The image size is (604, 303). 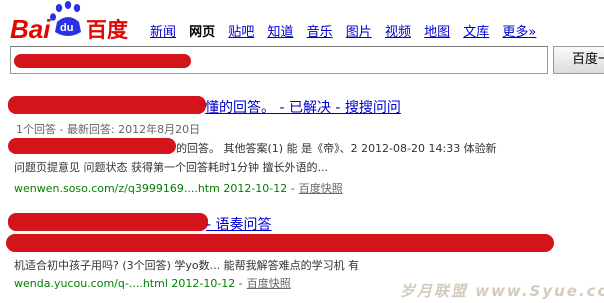 What do you see at coordinates (320, 32) in the screenshot?
I see `nav-music: 音乐` at bounding box center [320, 32].